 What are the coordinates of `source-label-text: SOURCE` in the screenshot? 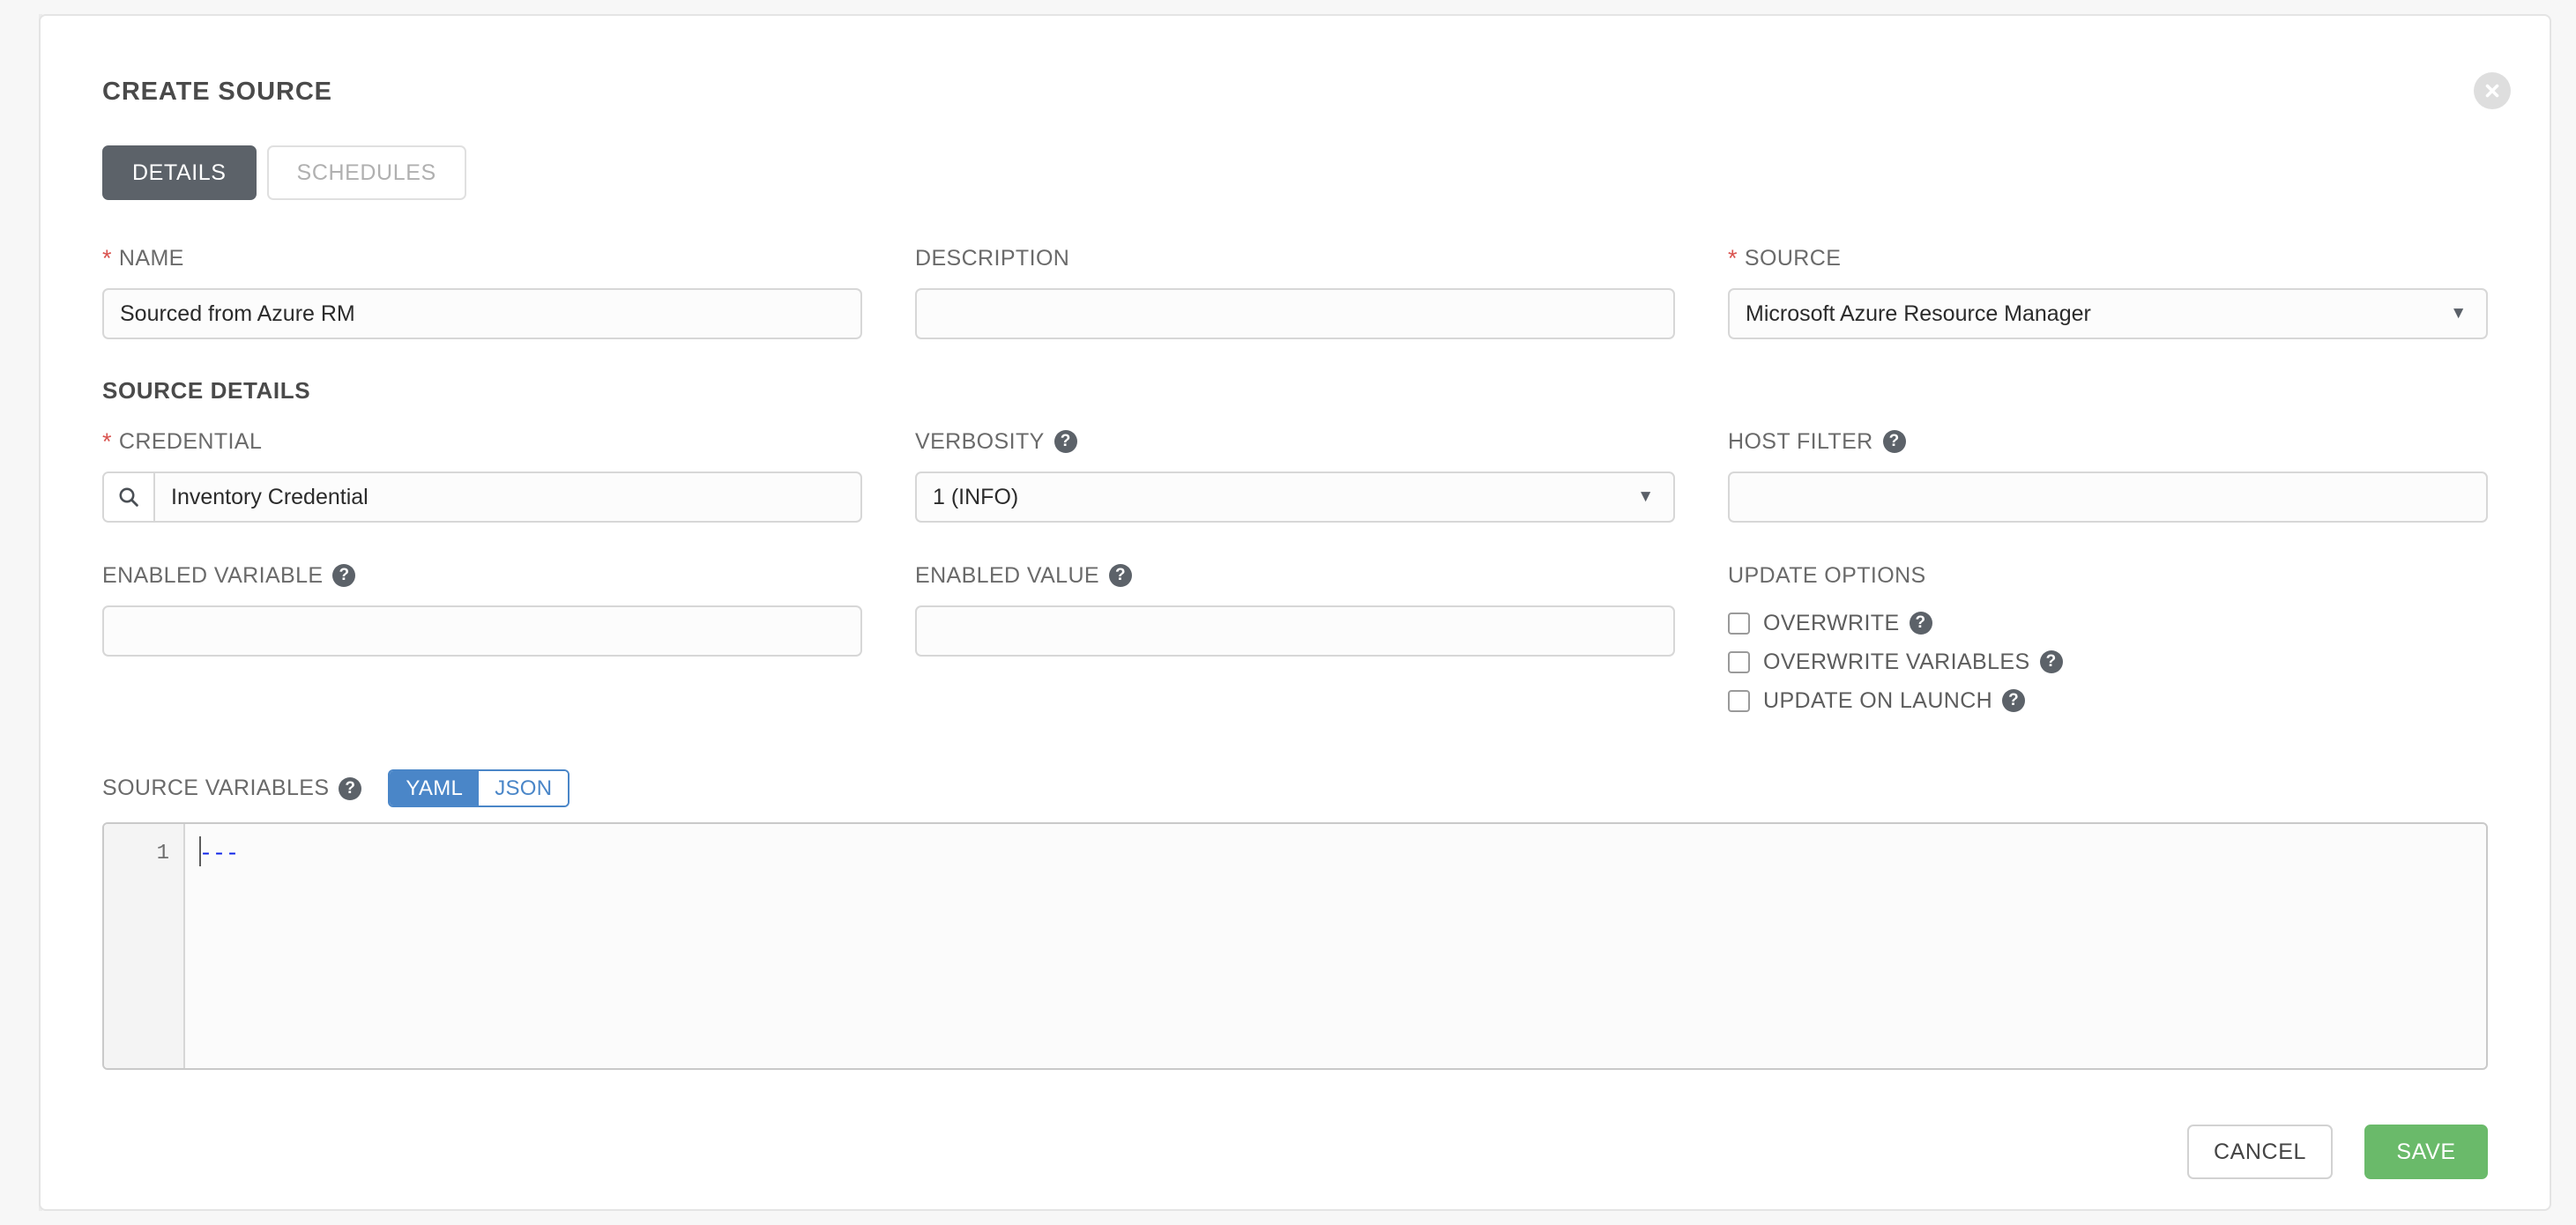 It's located at (1793, 258).